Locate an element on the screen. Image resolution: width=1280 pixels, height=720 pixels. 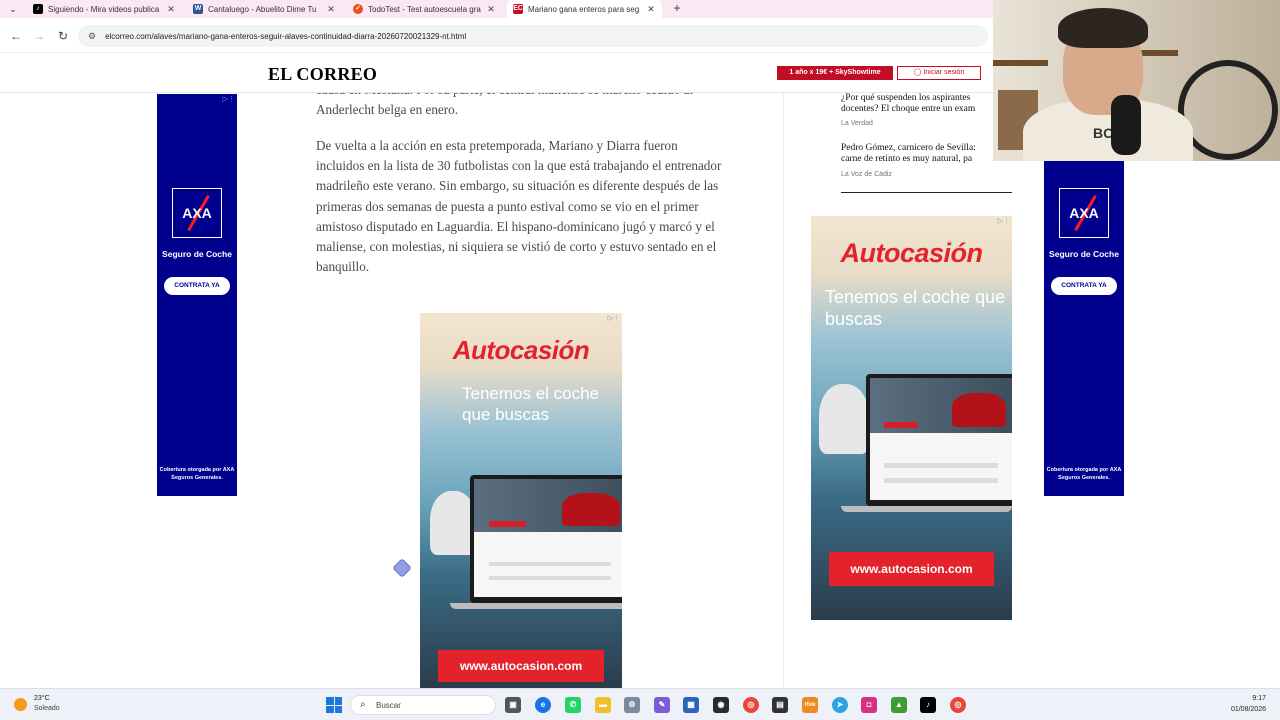
folder-icon: ▬ is located at coordinates (603, 705).